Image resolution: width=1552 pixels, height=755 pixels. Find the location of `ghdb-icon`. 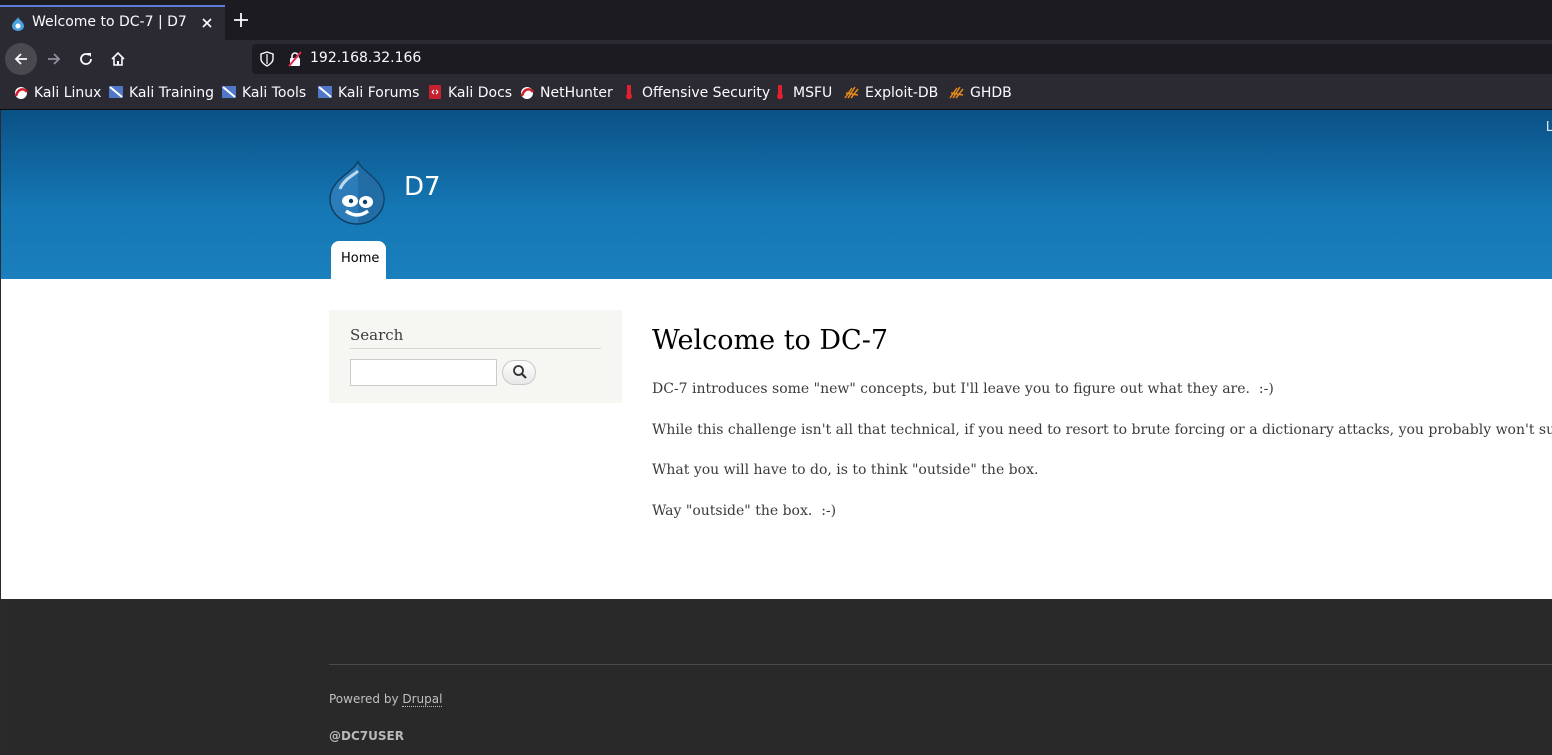

ghdb-icon is located at coordinates (956, 92).